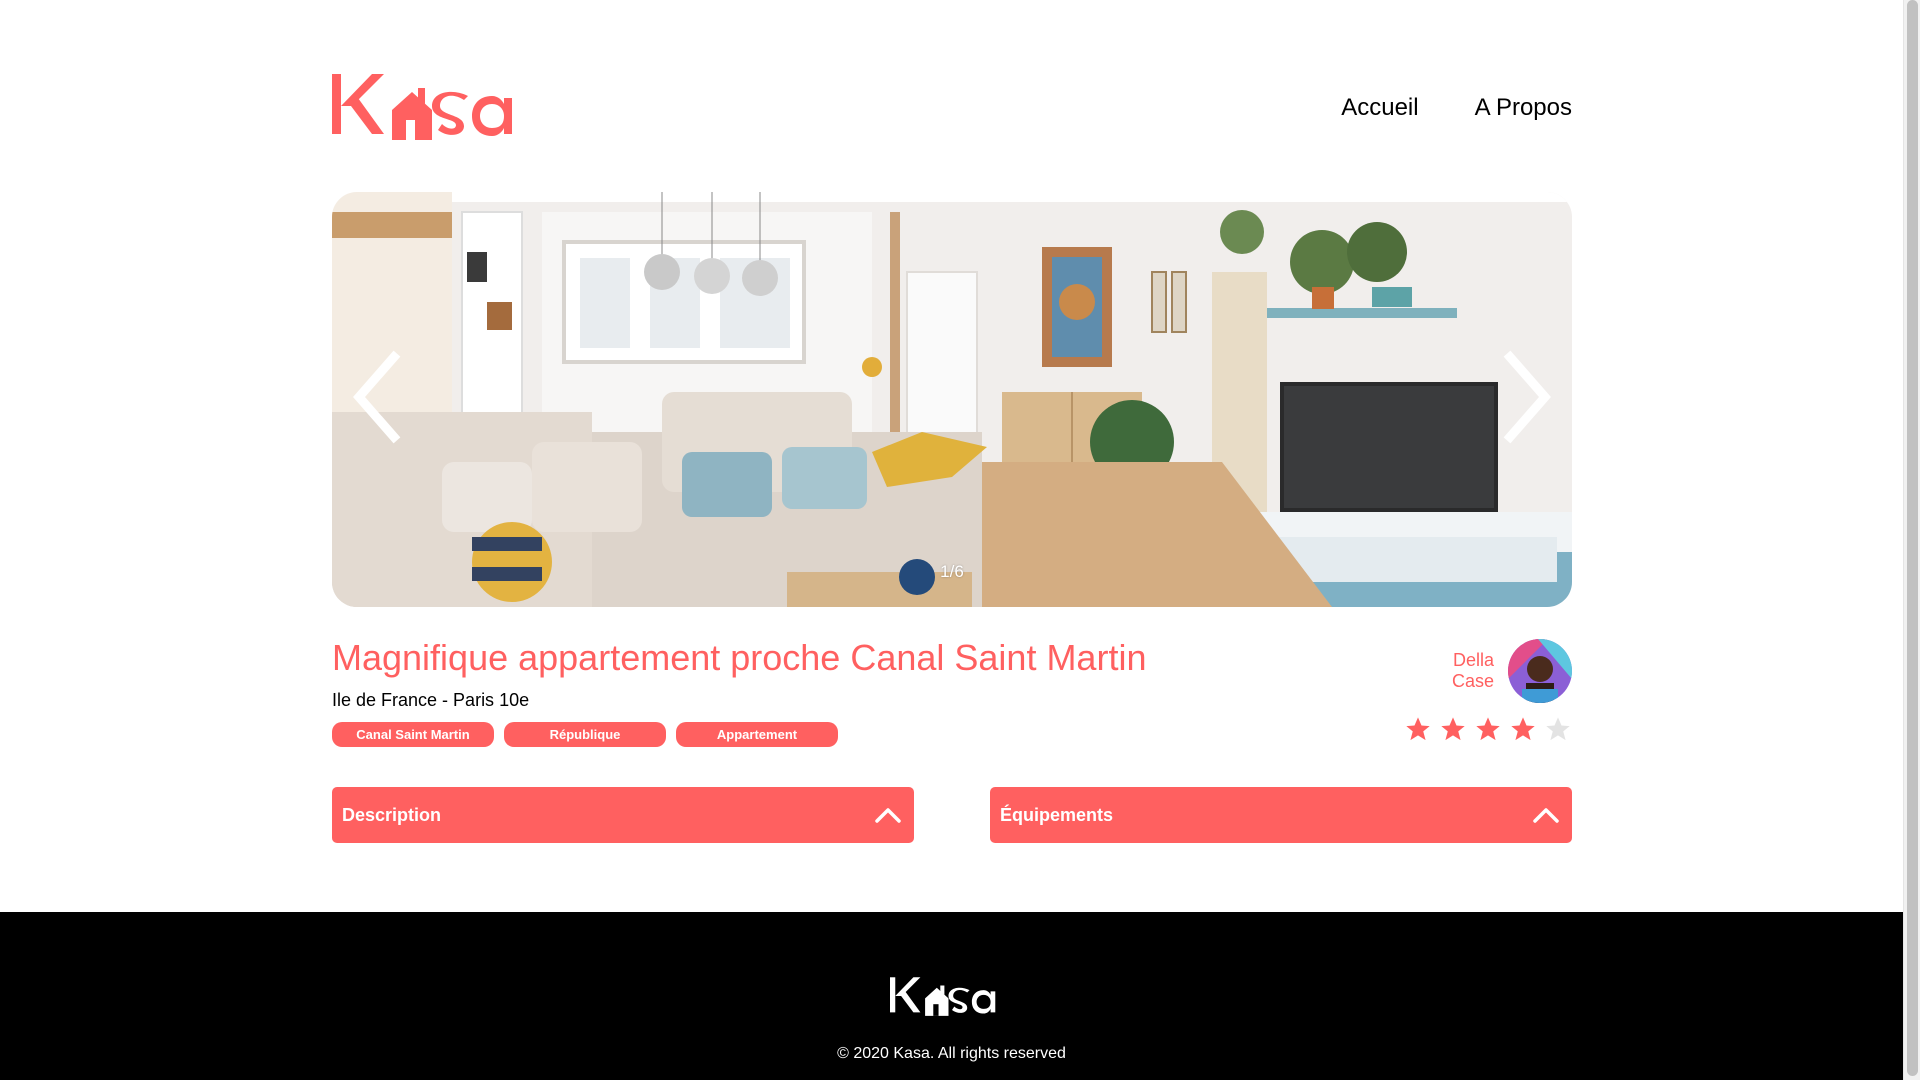 The height and width of the screenshot is (1080, 1920). What do you see at coordinates (943, 996) in the screenshot?
I see `footer-kasa-logo` at bounding box center [943, 996].